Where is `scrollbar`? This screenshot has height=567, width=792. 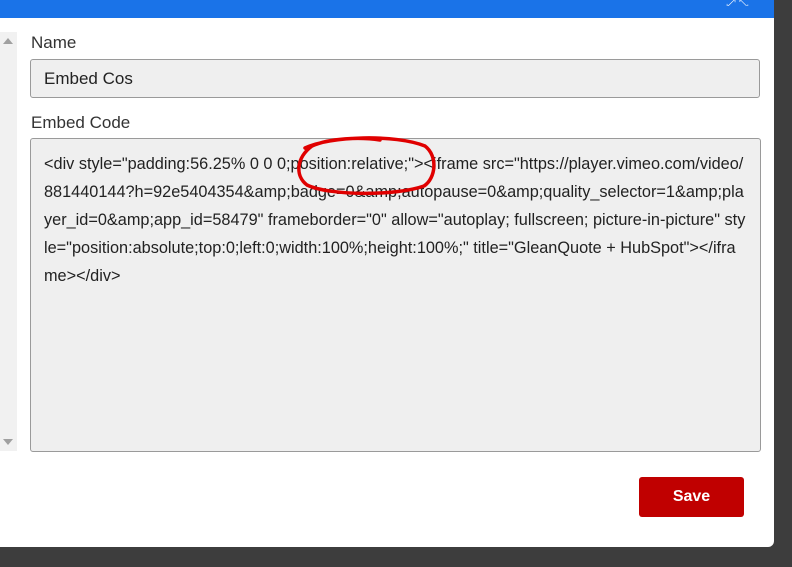
scrollbar is located at coordinates (8, 241).